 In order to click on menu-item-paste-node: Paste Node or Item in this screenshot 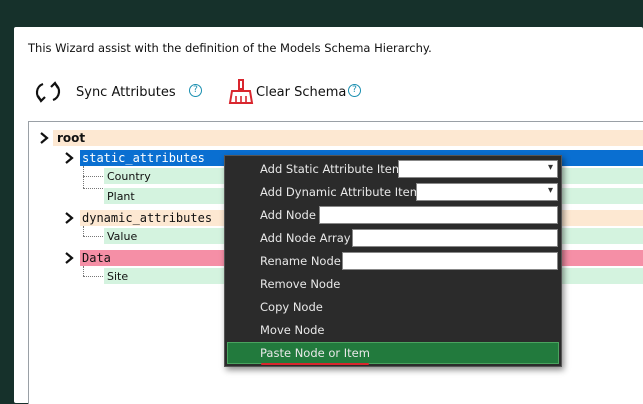, I will do `click(393, 353)`.